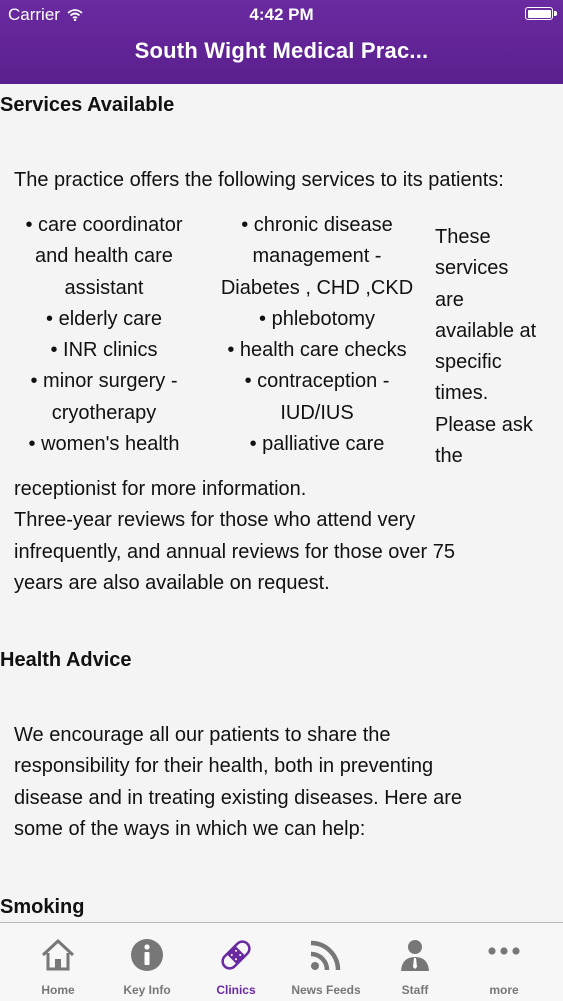 Image resolution: width=563 pixels, height=1001 pixels. What do you see at coordinates (504, 951) in the screenshot?
I see `more-icon` at bounding box center [504, 951].